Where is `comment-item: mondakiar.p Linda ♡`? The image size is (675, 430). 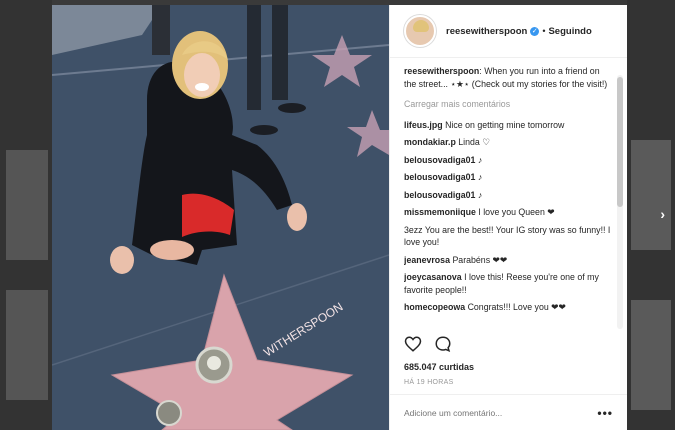 comment-item: mondakiar.p Linda ♡ is located at coordinates (507, 142).